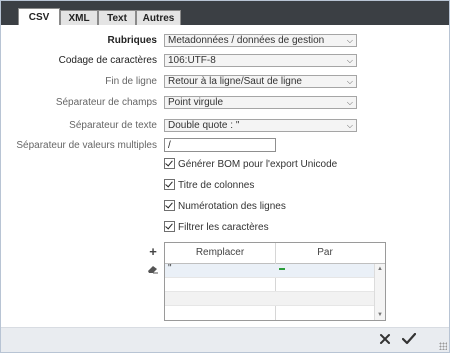 This screenshot has width=450, height=353. Describe the element at coordinates (260, 125) in the screenshot. I see `sep-texte-select: Double quote : " ⌵` at that location.